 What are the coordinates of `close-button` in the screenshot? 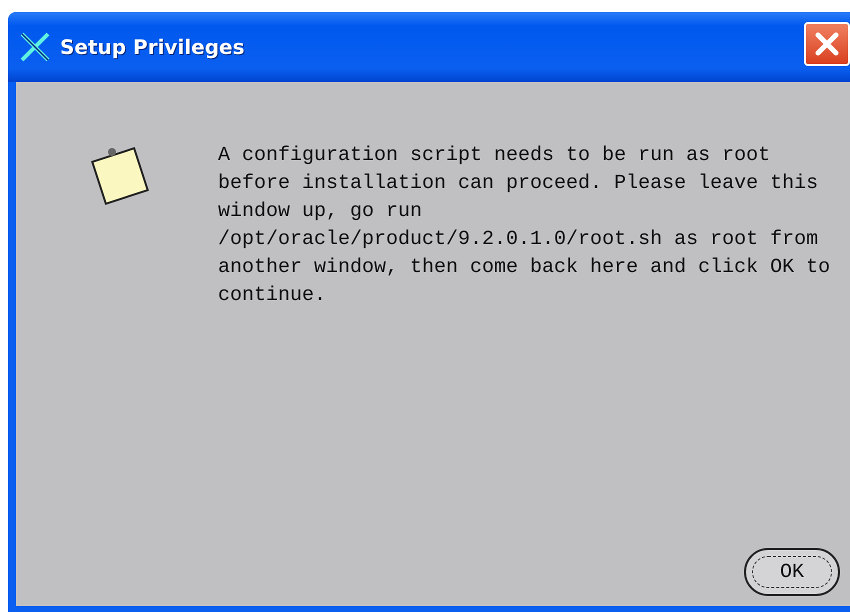 It's located at (827, 44).